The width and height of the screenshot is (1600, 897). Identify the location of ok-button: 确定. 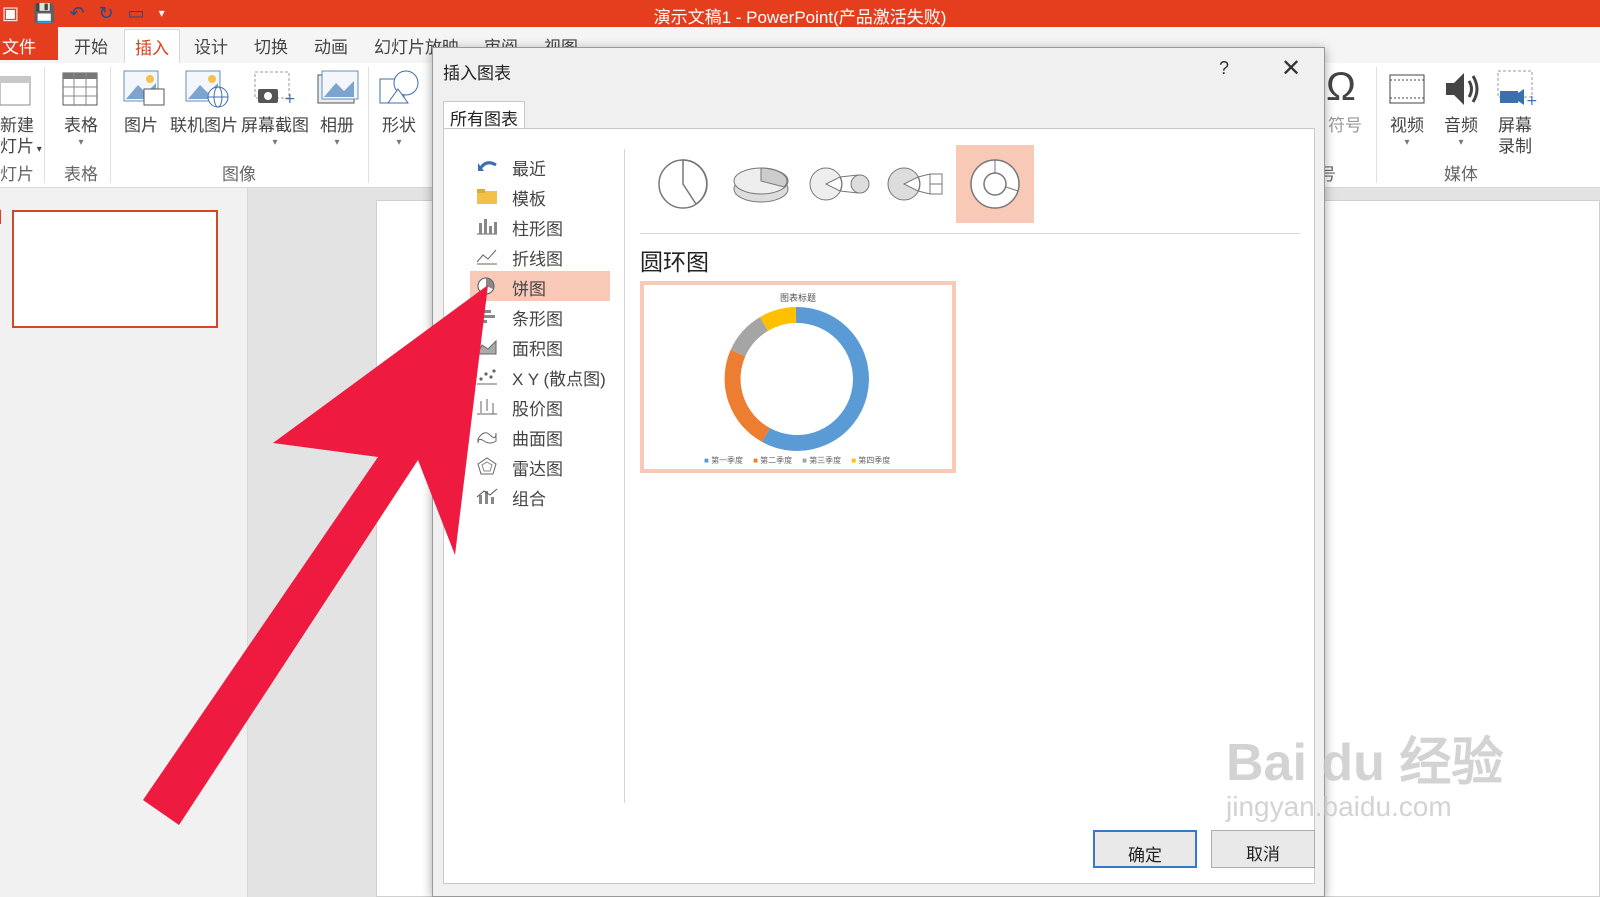
(1145, 849).